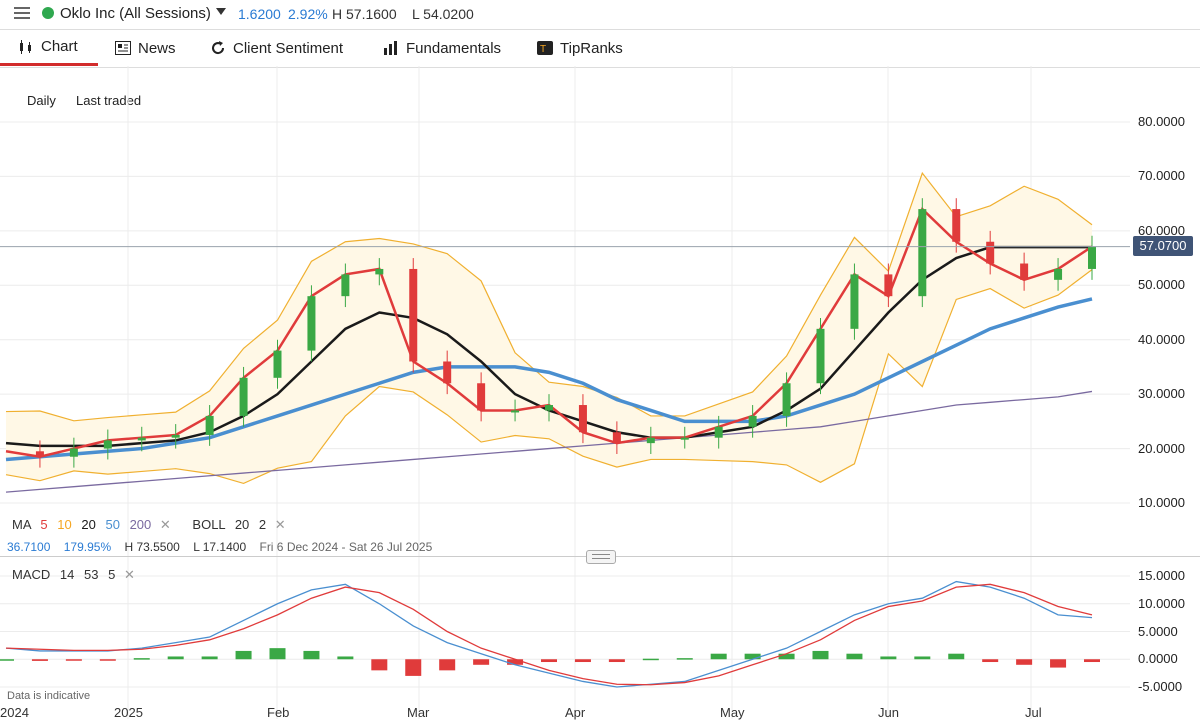 Image resolution: width=1200 pixels, height=720 pixels. I want to click on macd-legend: MACD 14 53 5 ✕, so click(73, 575).